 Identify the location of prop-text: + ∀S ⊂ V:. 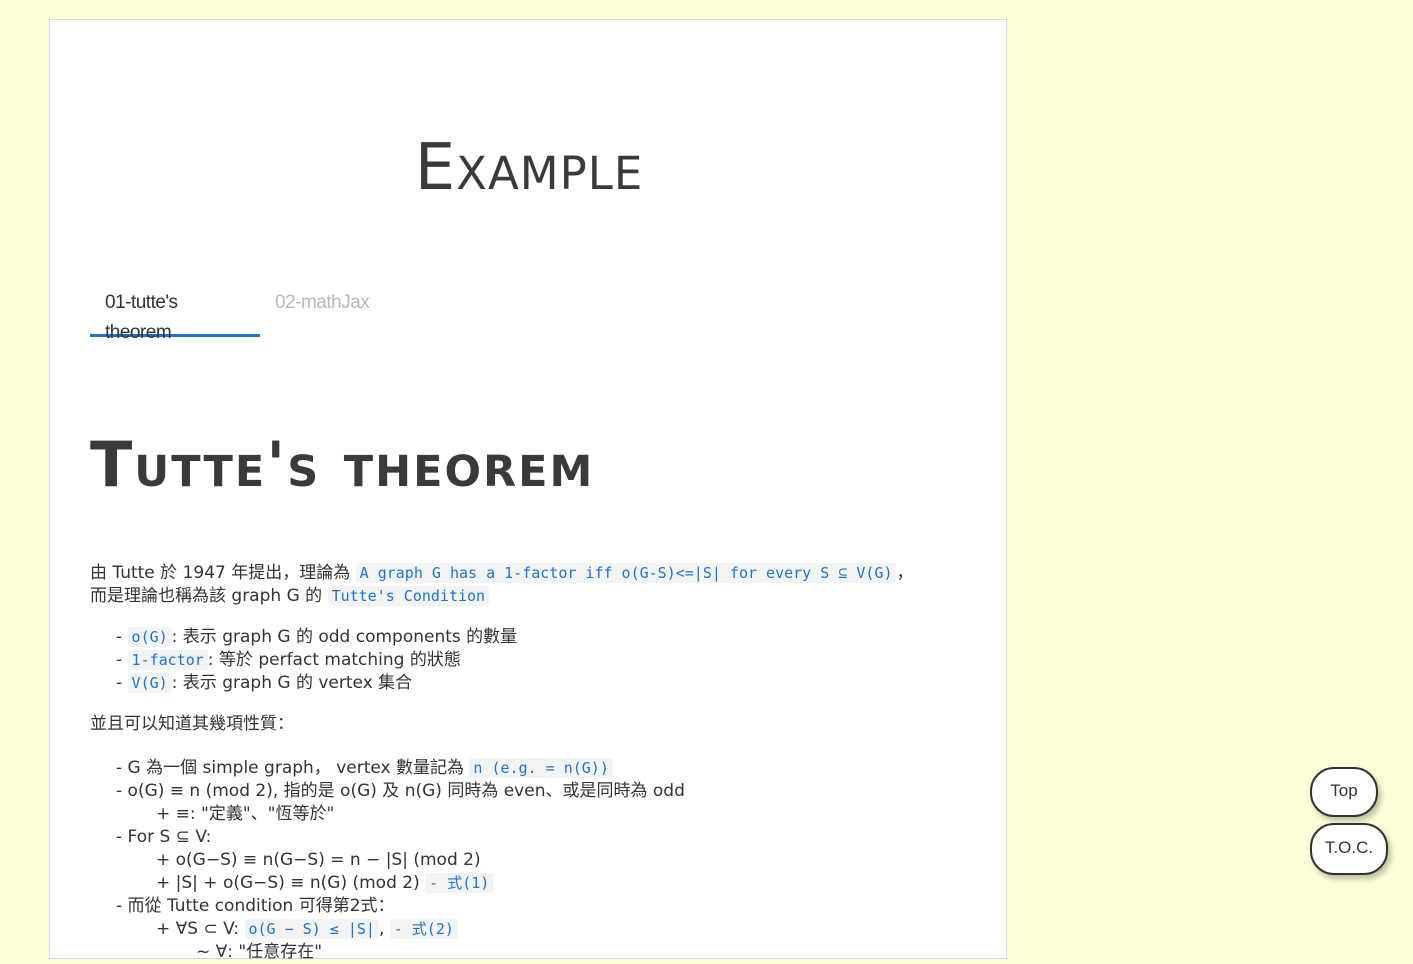
(200, 929).